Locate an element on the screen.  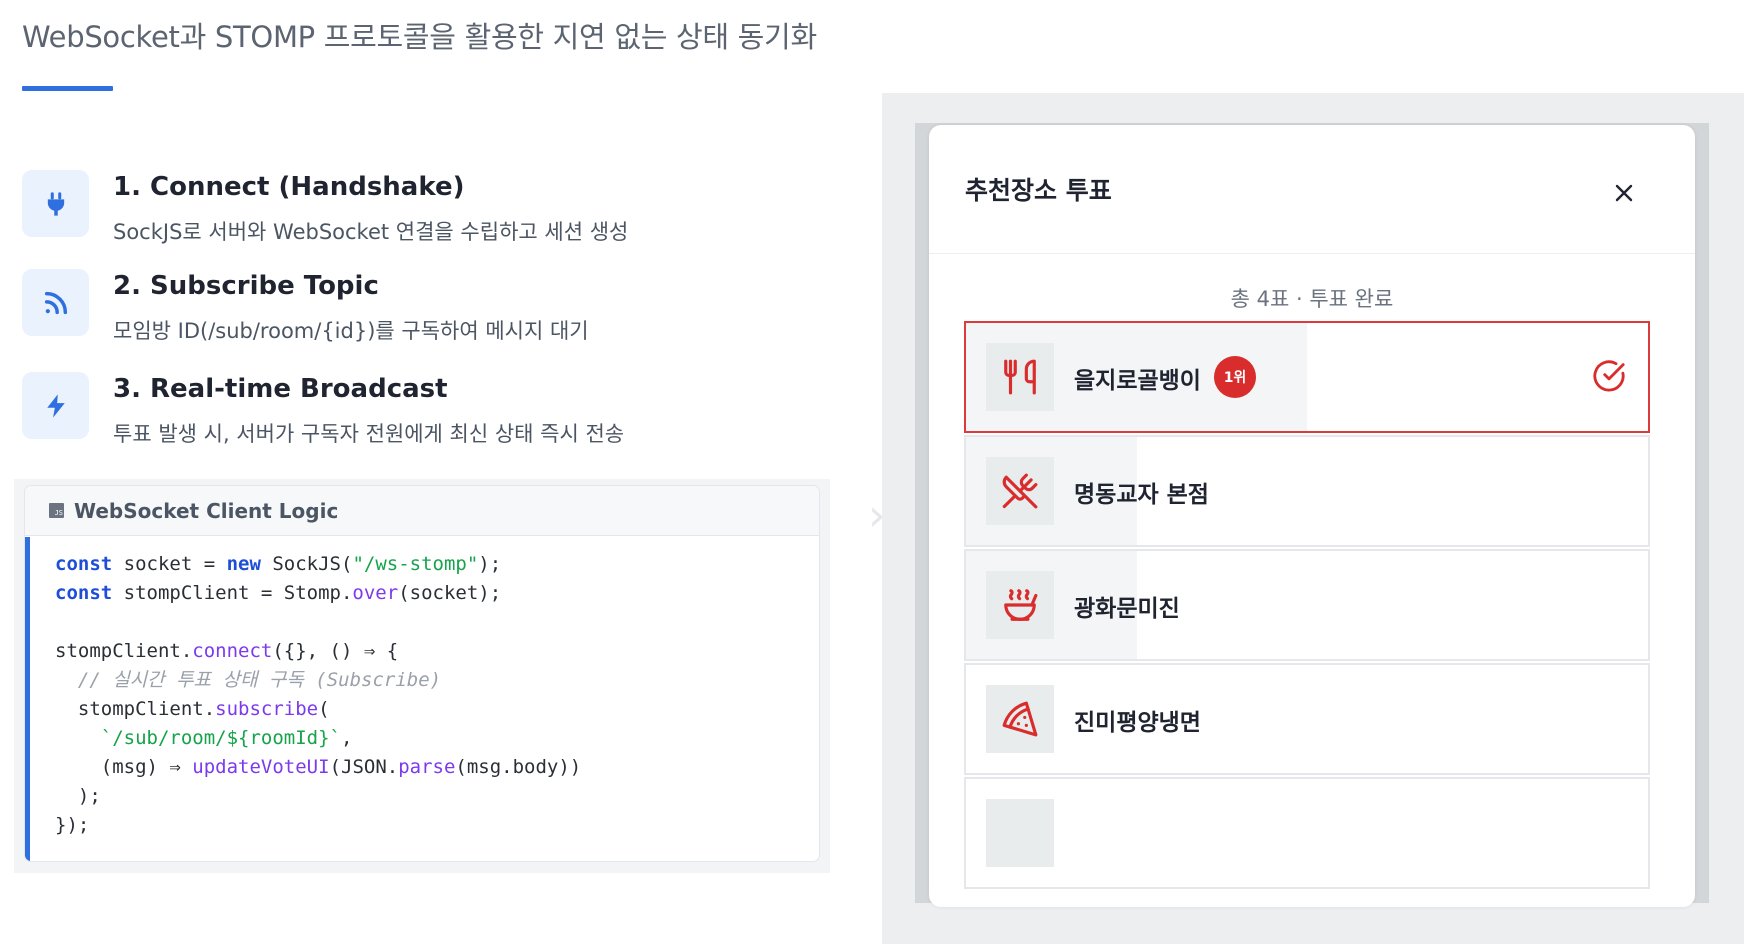
code-line: ); is located at coordinates (78, 796).